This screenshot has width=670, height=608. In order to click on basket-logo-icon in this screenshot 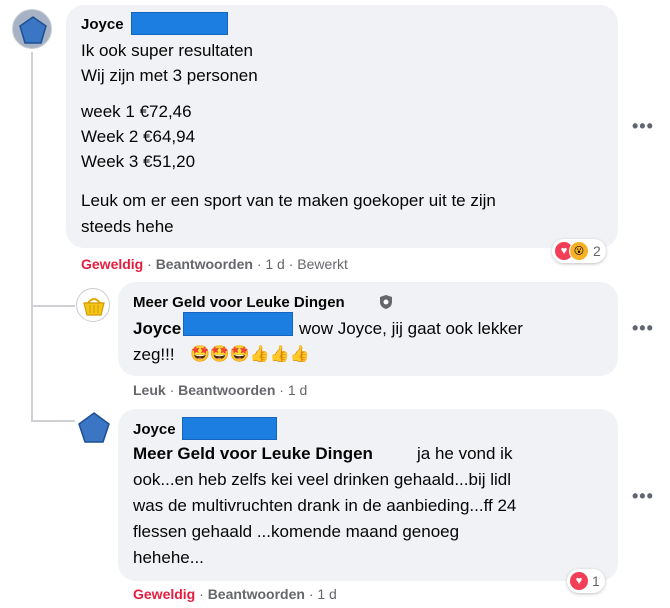, I will do `click(94, 307)`.